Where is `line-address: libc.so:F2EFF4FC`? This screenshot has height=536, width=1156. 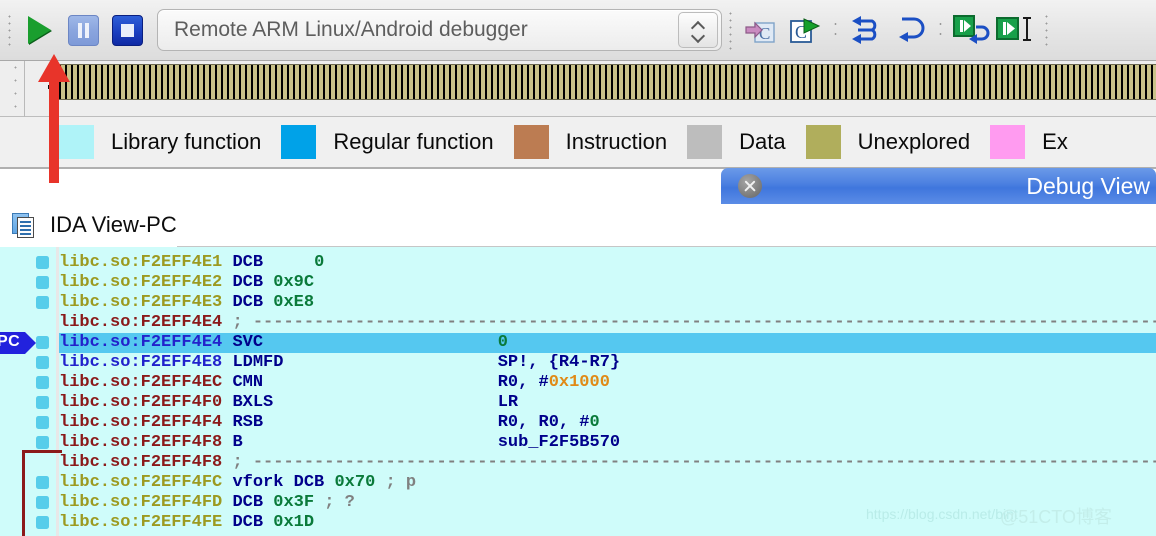
line-address: libc.so:F2EFF4FC is located at coordinates (141, 482).